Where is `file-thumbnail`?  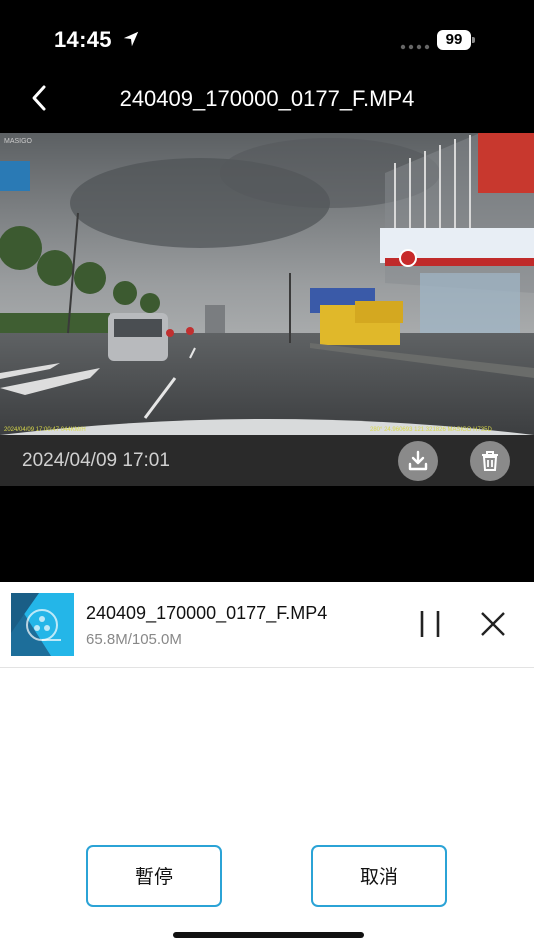 file-thumbnail is located at coordinates (42, 624).